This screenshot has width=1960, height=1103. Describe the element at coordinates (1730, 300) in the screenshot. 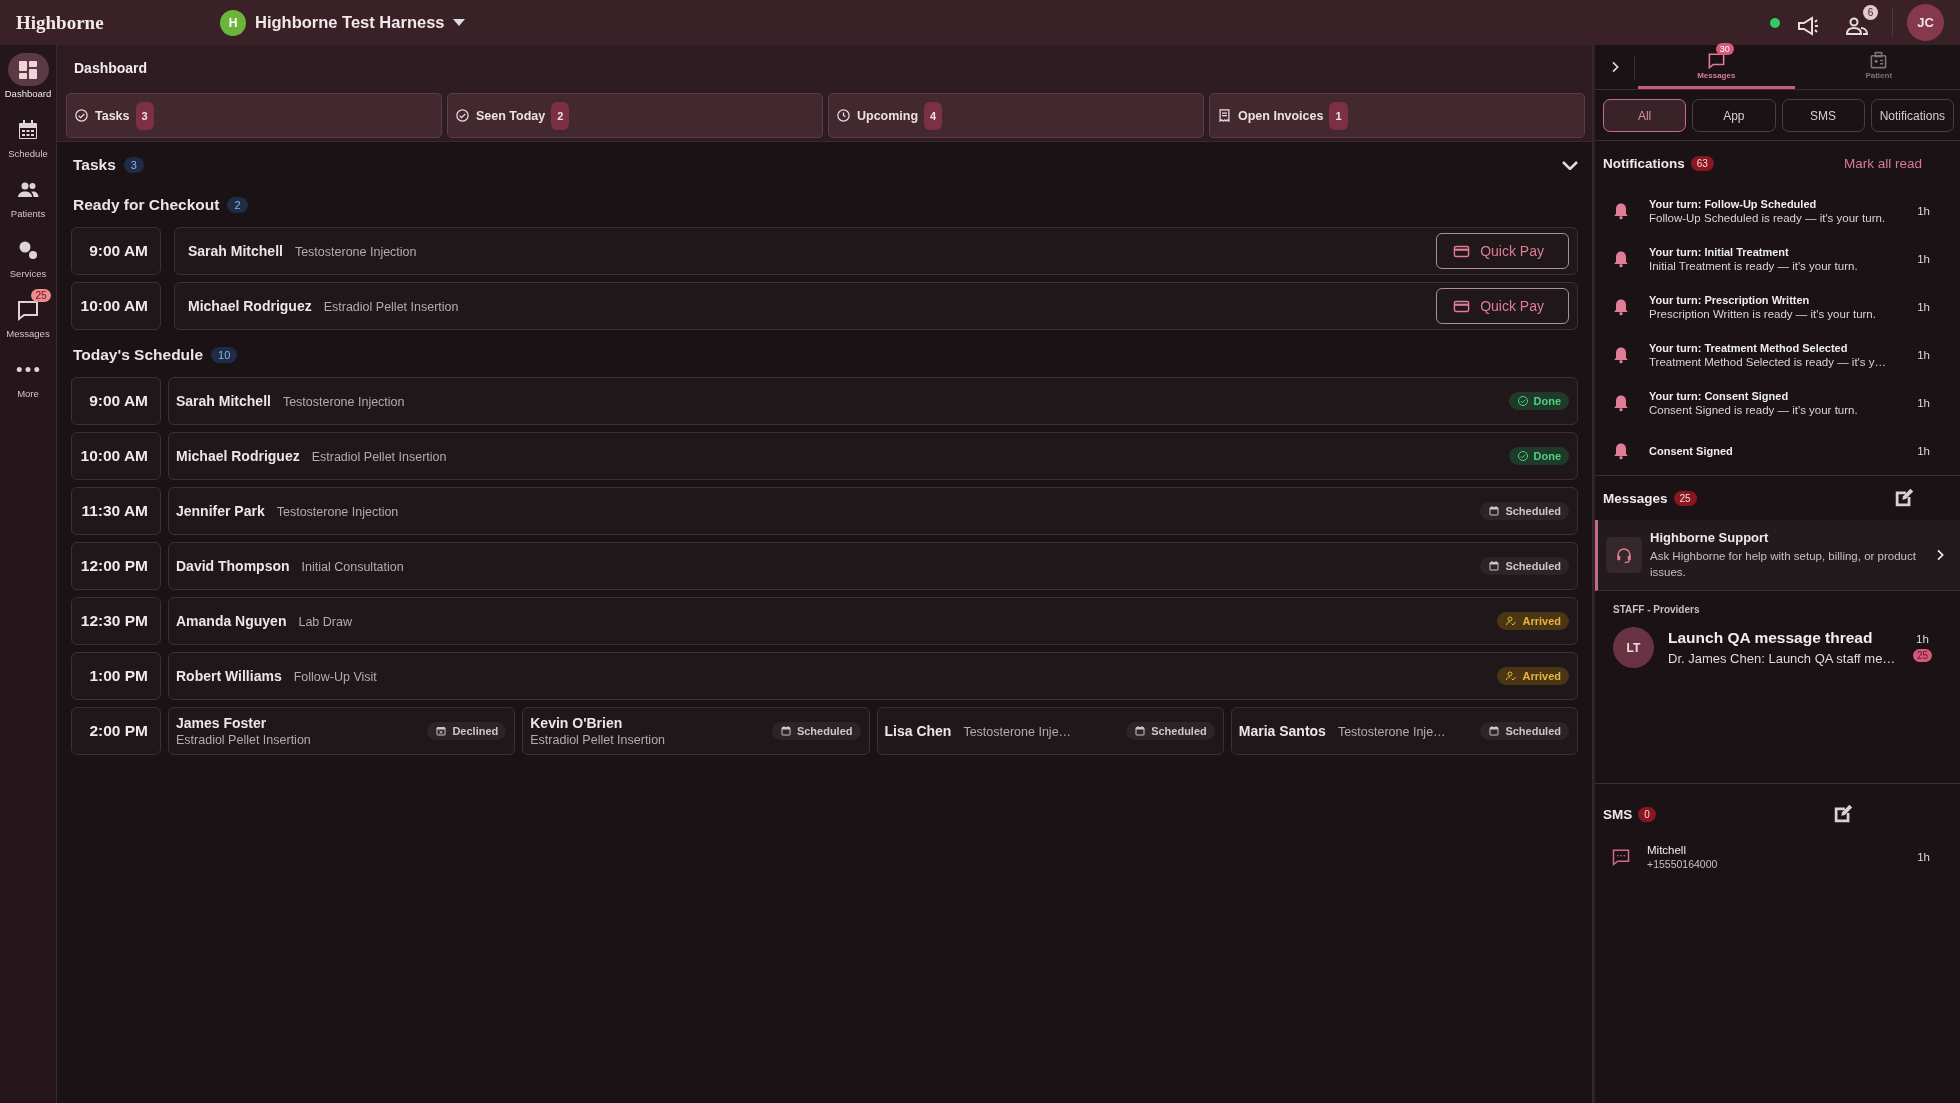

I see `notification-title: Your turn: Prescription Written` at that location.